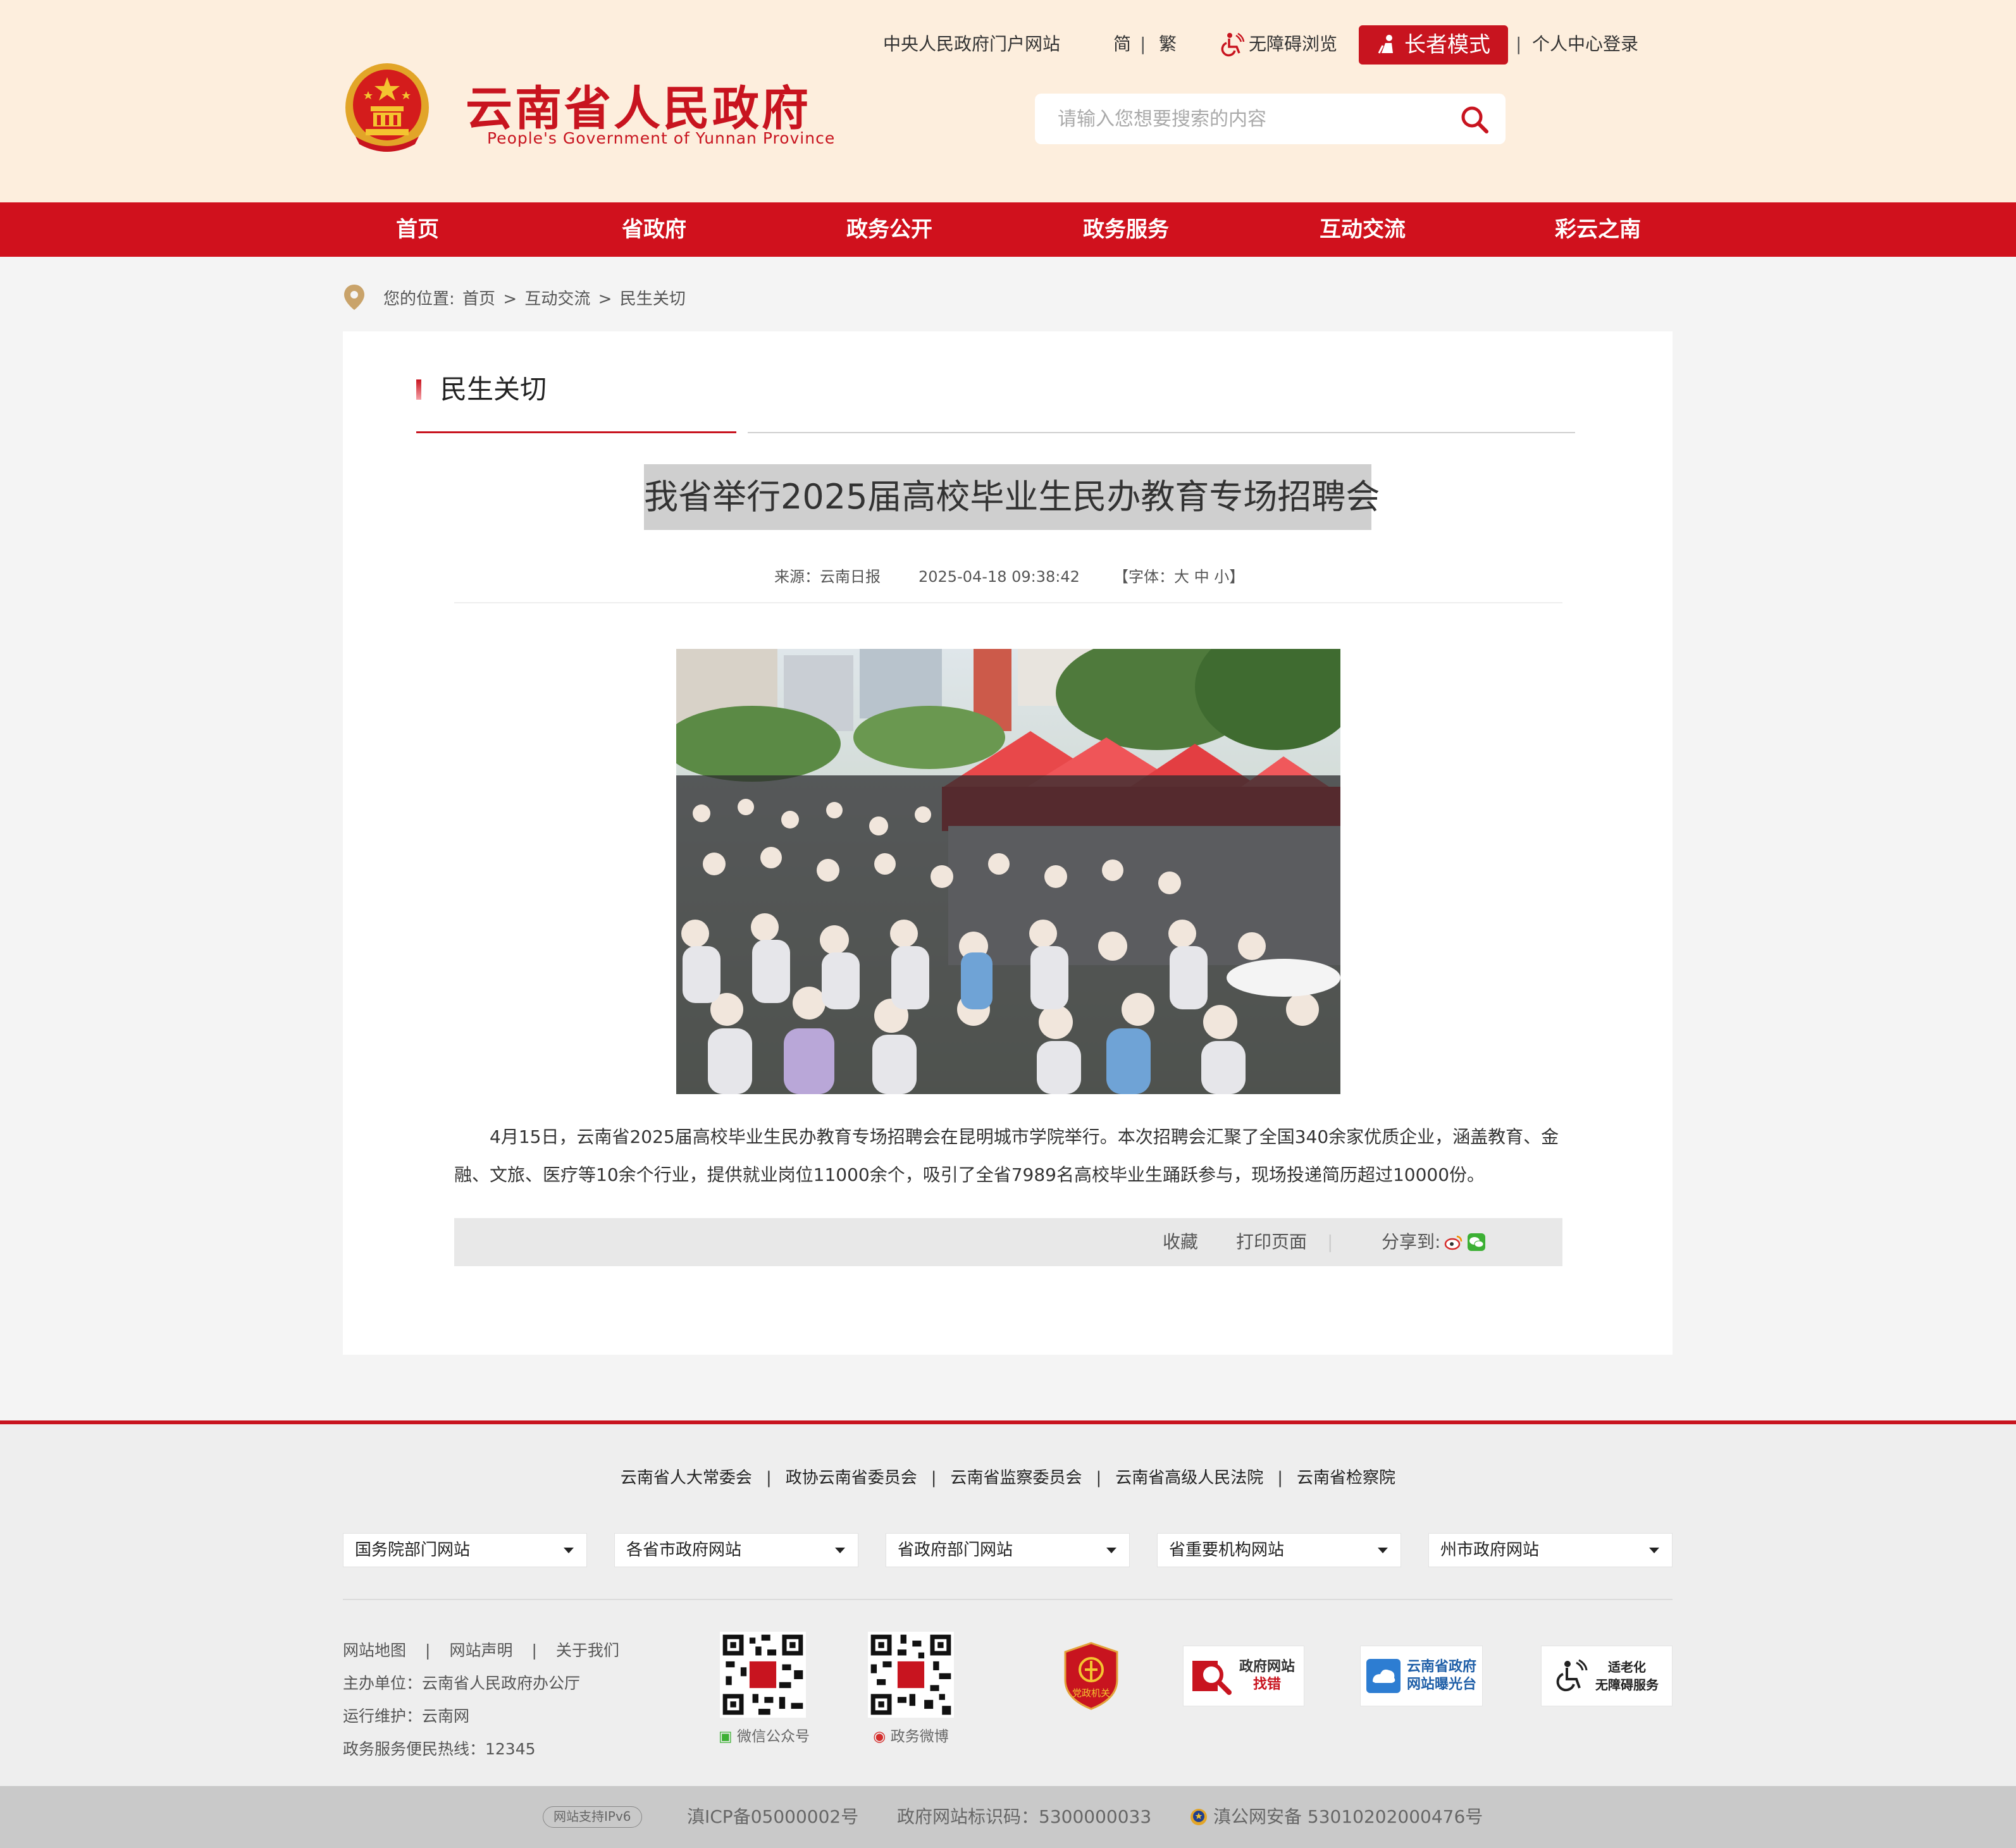 This screenshot has width=2016, height=1848. Describe the element at coordinates (911, 1737) in the screenshot. I see `weibo-qr-label: ◉ 政务微博` at that location.